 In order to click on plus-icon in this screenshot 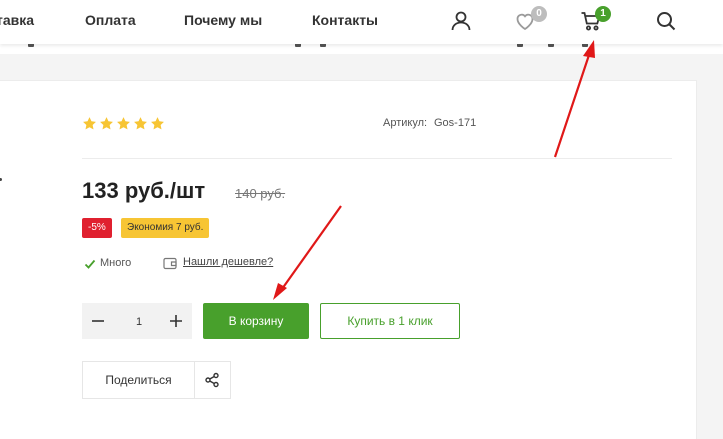, I will do `click(176, 321)`.